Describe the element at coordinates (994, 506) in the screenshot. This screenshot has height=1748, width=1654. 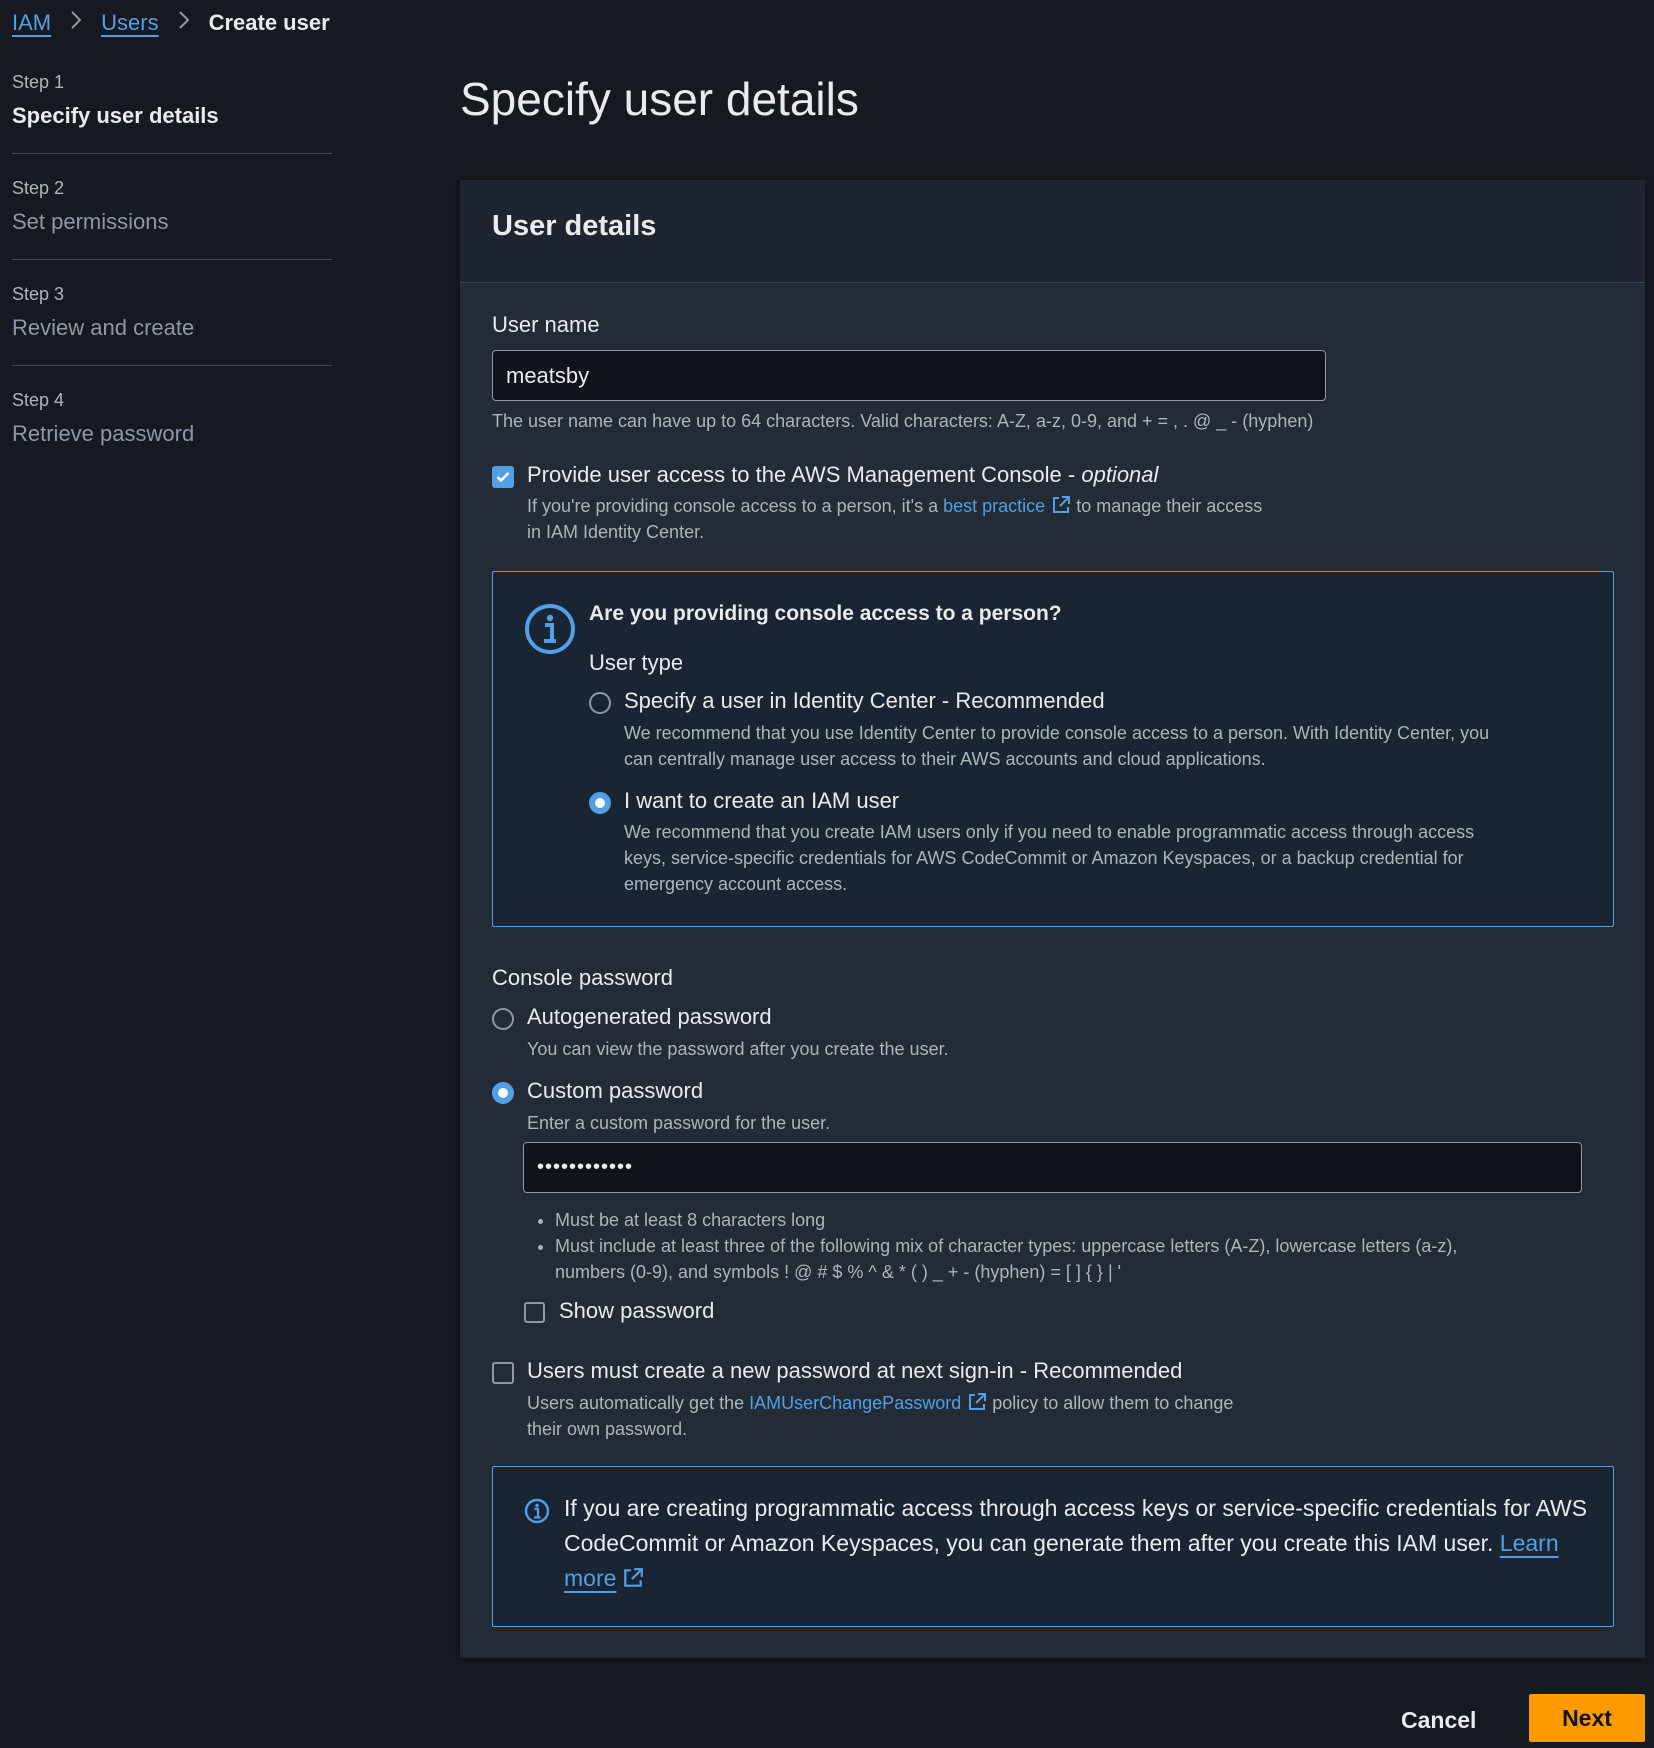
I see `best-practice-link-text: best practice` at that location.